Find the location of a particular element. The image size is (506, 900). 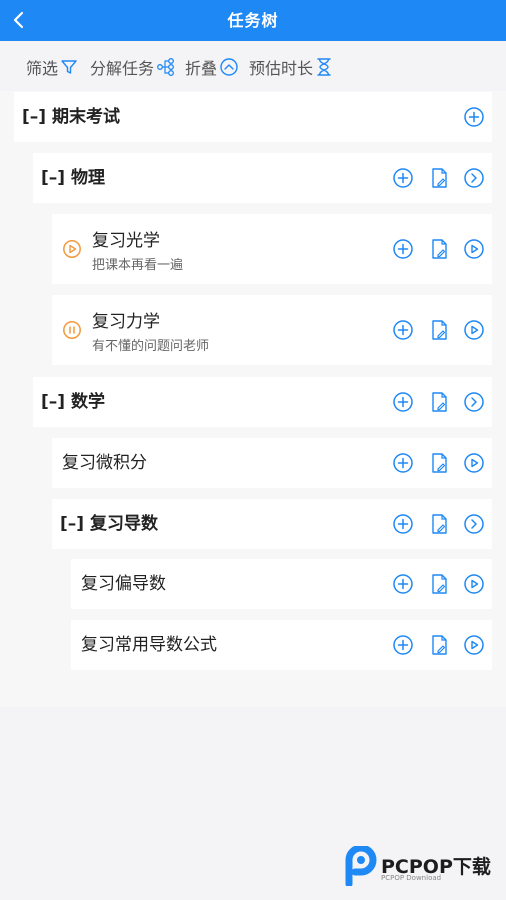

filter-label: 筛选 is located at coordinates (42, 68).